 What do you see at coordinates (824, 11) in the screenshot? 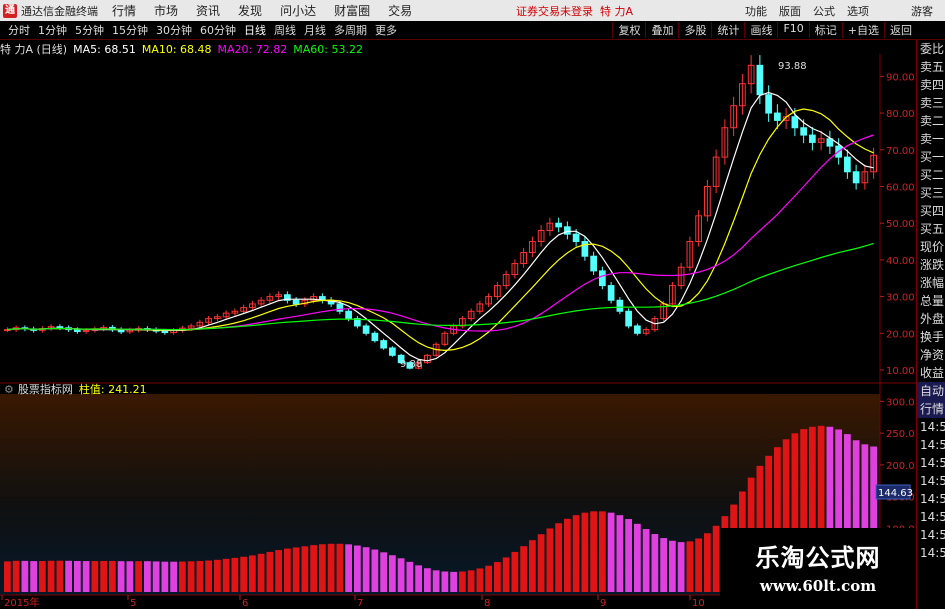
I see `menu-gongshi: 公式` at bounding box center [824, 11].